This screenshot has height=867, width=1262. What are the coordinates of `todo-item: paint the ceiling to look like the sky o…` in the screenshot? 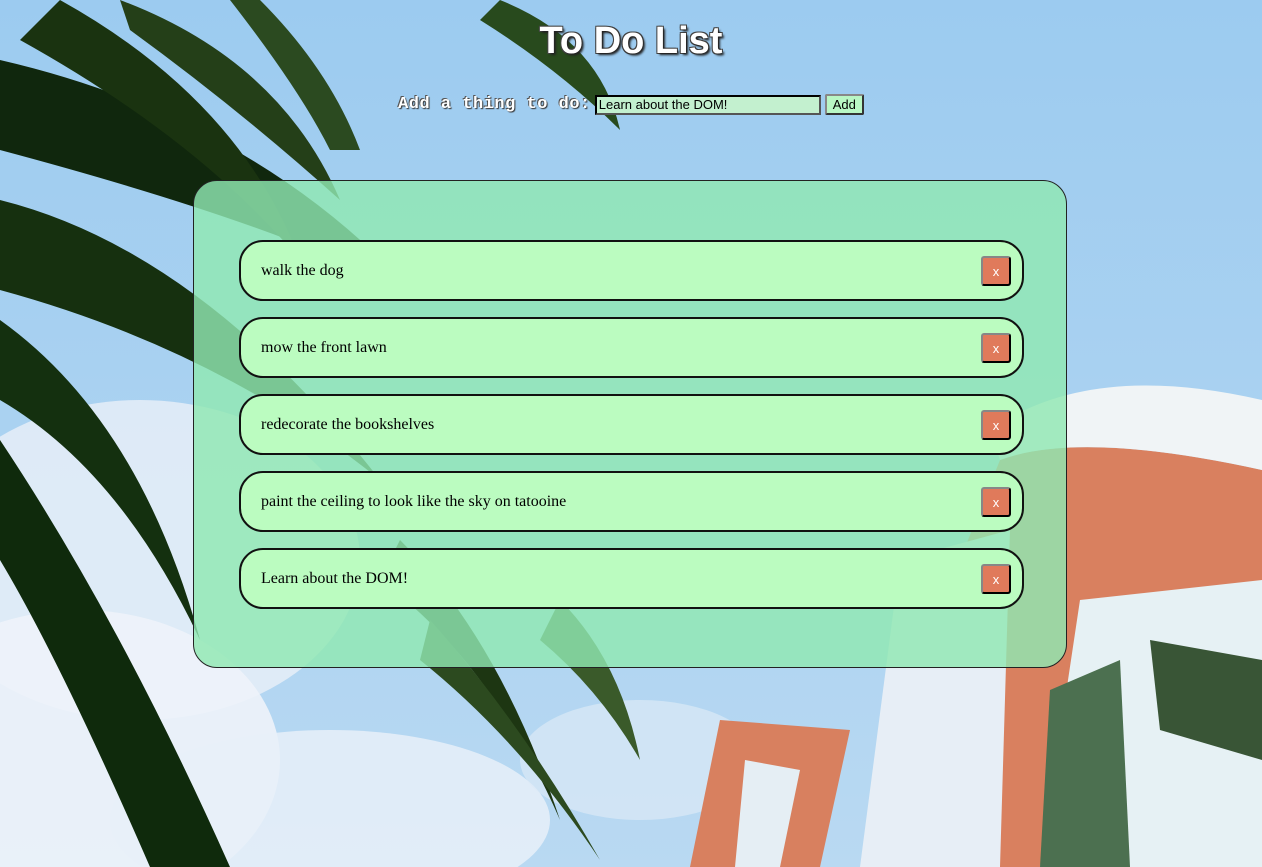 It's located at (631, 501).